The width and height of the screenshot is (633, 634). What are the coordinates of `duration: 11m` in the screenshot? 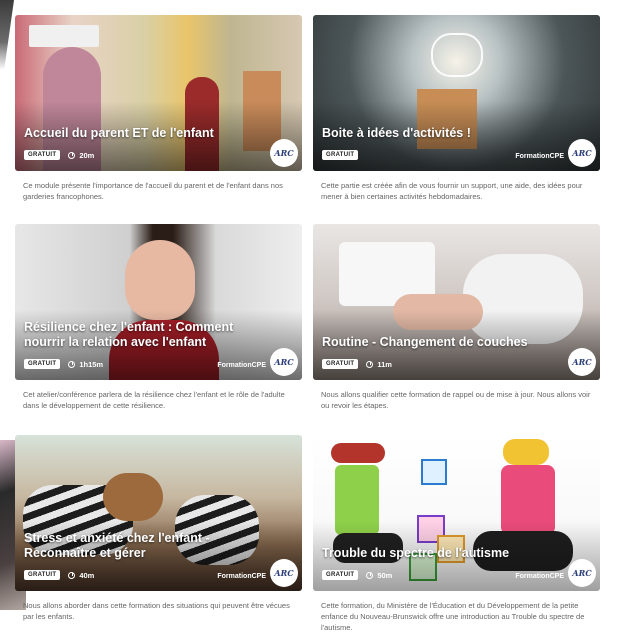 It's located at (379, 364).